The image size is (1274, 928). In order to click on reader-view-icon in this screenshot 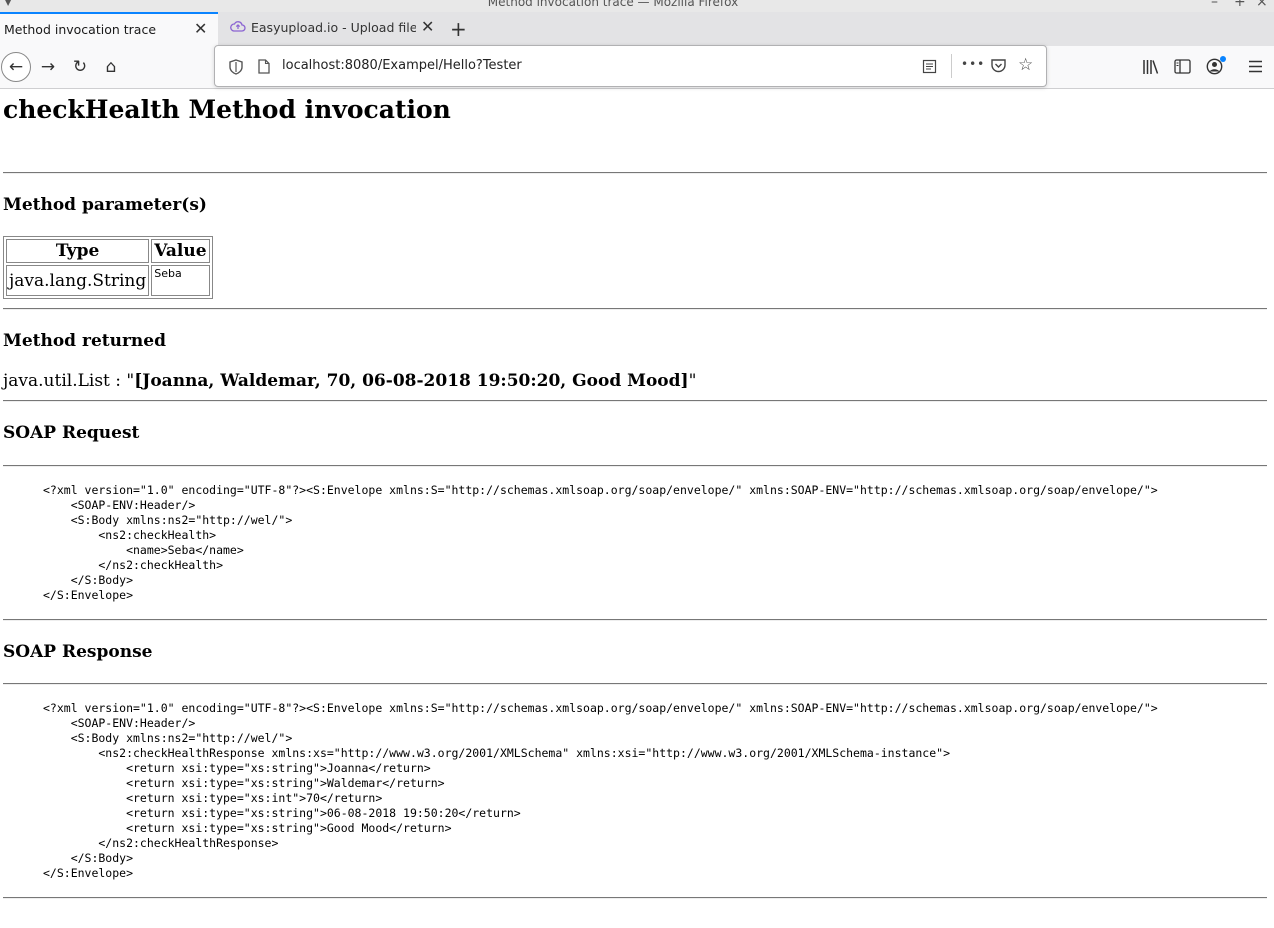, I will do `click(929, 66)`.